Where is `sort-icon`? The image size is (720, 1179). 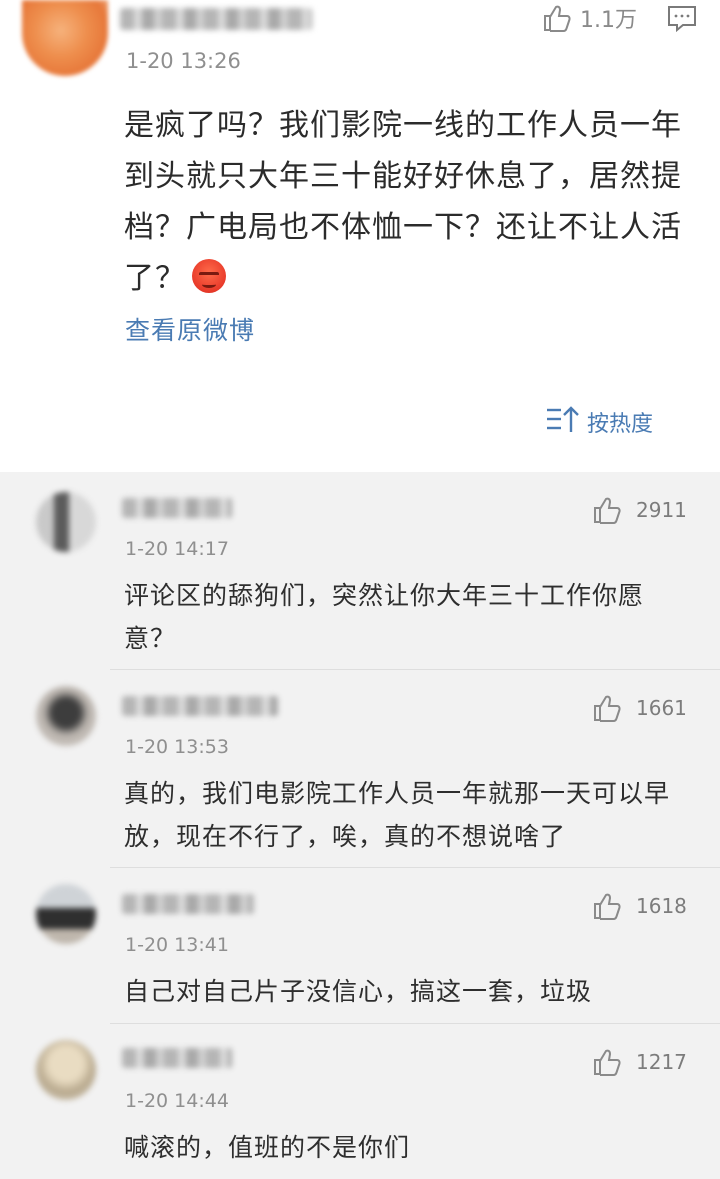
sort-icon is located at coordinates (566, 422).